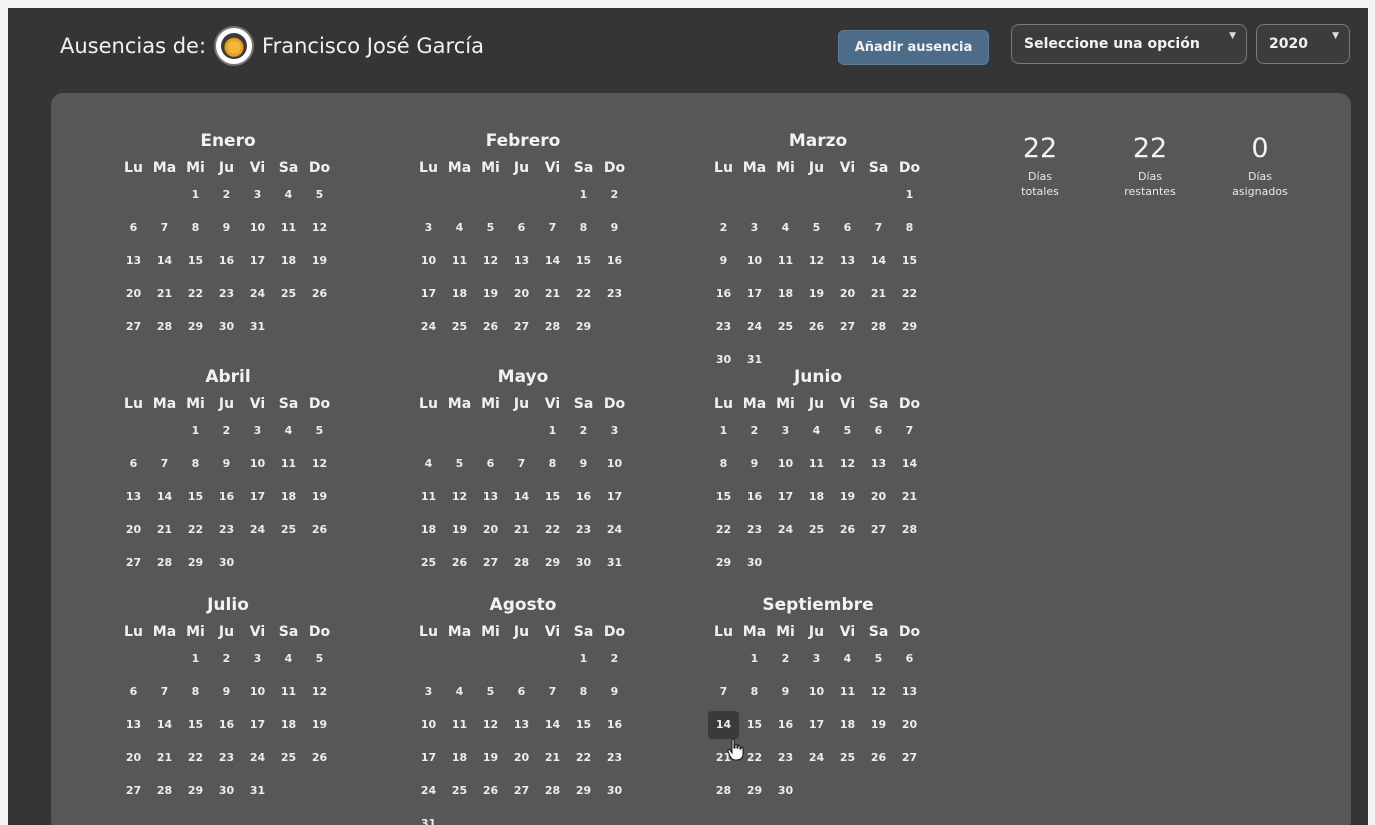 Image resolution: width=1375 pixels, height=825 pixels. What do you see at coordinates (1129, 44) in the screenshot?
I see `option-select: Seleccione una opción ▼` at bounding box center [1129, 44].